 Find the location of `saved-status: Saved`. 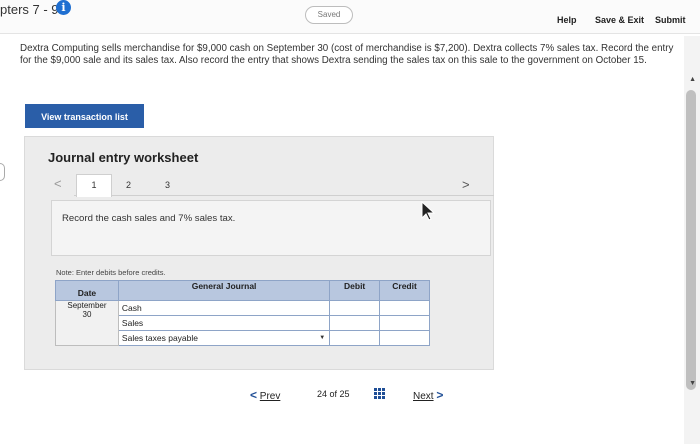

saved-status: Saved is located at coordinates (329, 15).